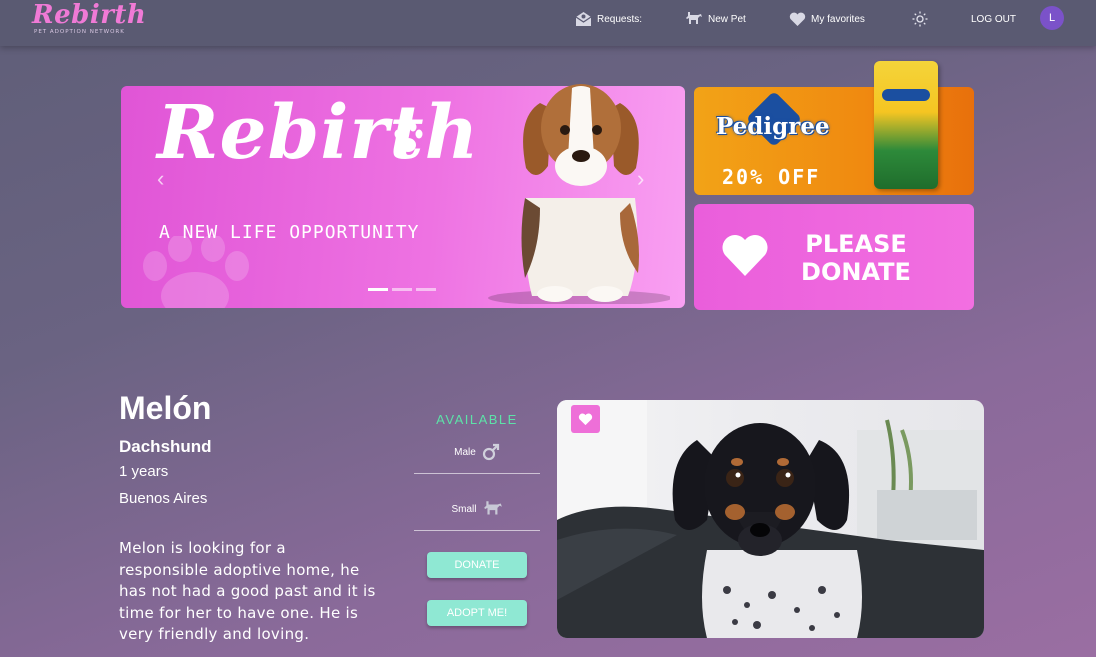 Image resolution: width=1096 pixels, height=657 pixels. What do you see at coordinates (856, 272) in the screenshot?
I see `donate-banner-line2: DONATE` at bounding box center [856, 272].